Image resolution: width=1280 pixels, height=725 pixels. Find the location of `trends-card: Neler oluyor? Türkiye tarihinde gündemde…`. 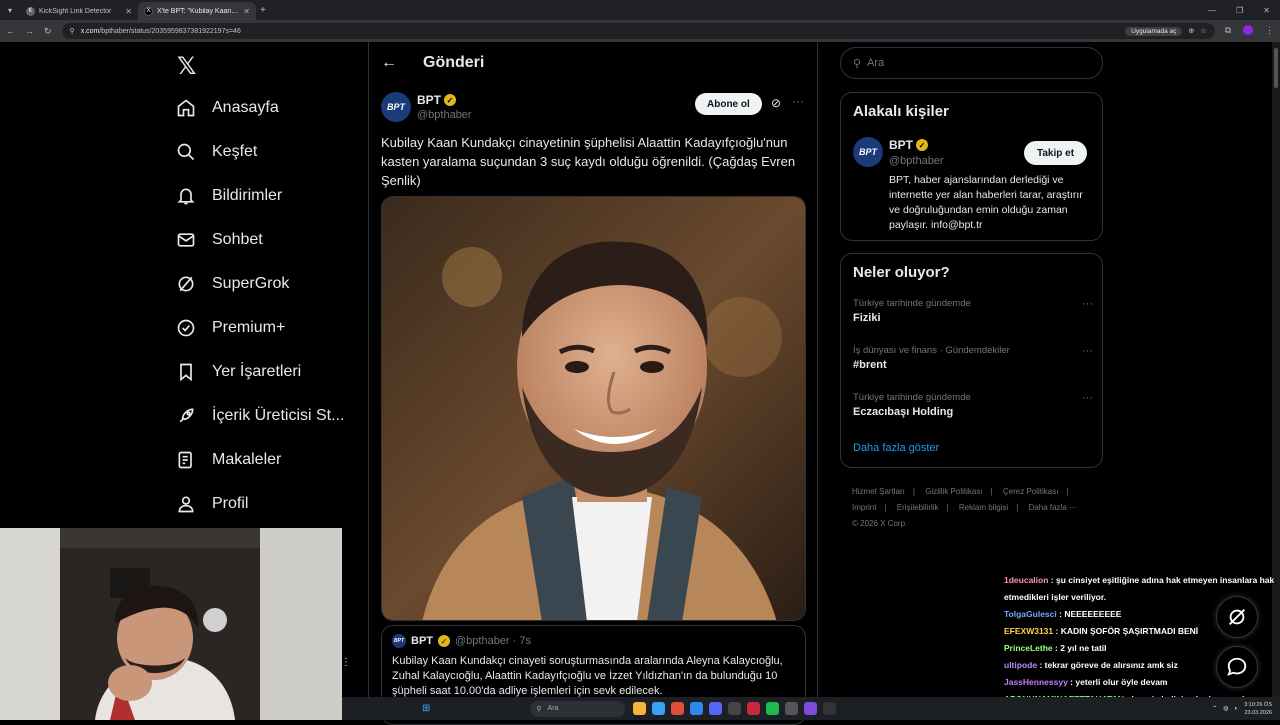

trends-card: Neler oluyor? Türkiye tarihinde gündemde… is located at coordinates (971, 360).